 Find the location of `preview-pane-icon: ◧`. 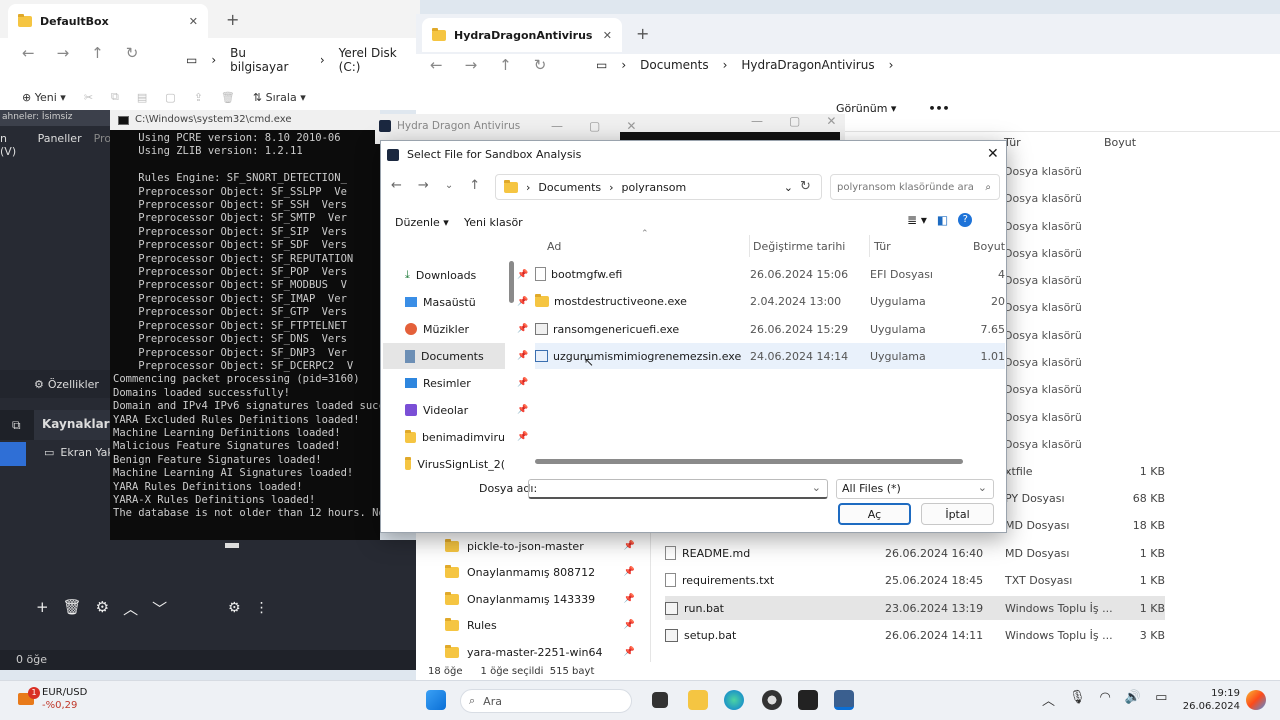

preview-pane-icon: ◧ is located at coordinates (942, 220).